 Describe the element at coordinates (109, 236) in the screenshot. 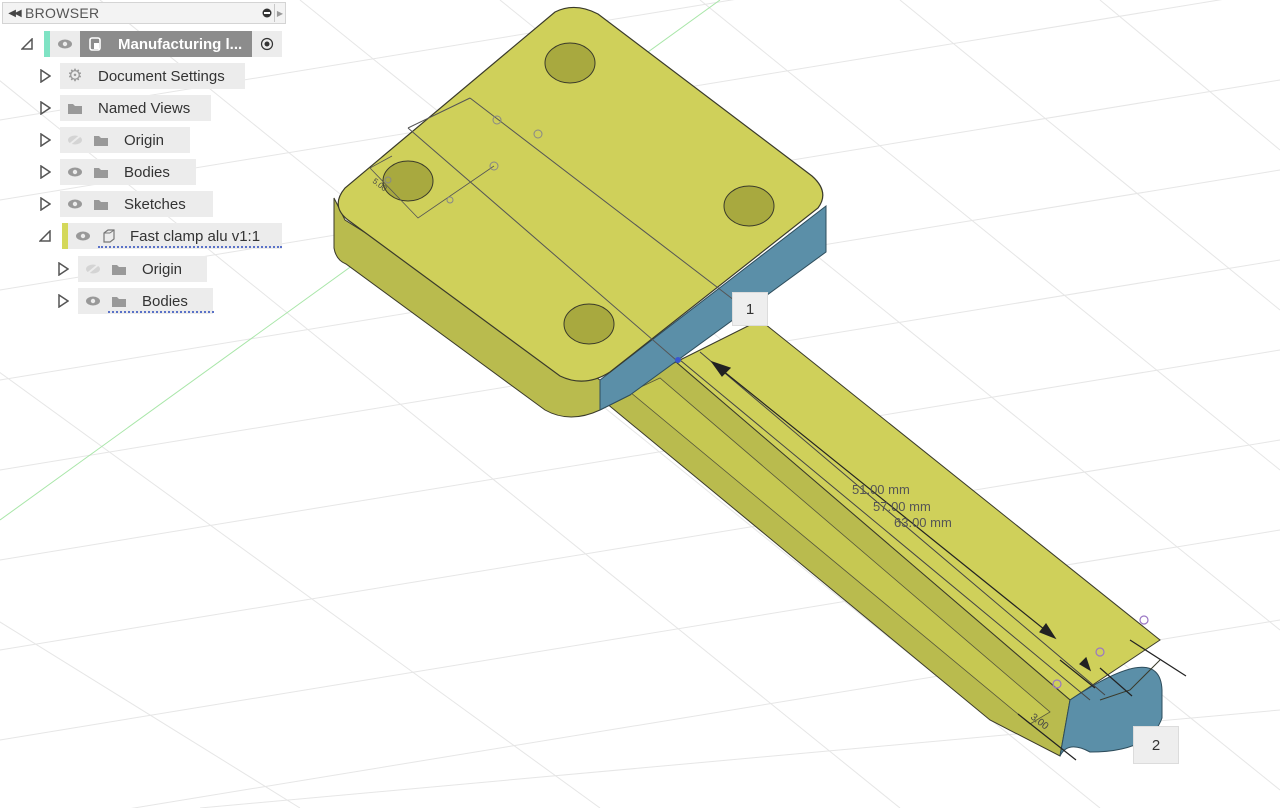

I see `component-icon` at that location.